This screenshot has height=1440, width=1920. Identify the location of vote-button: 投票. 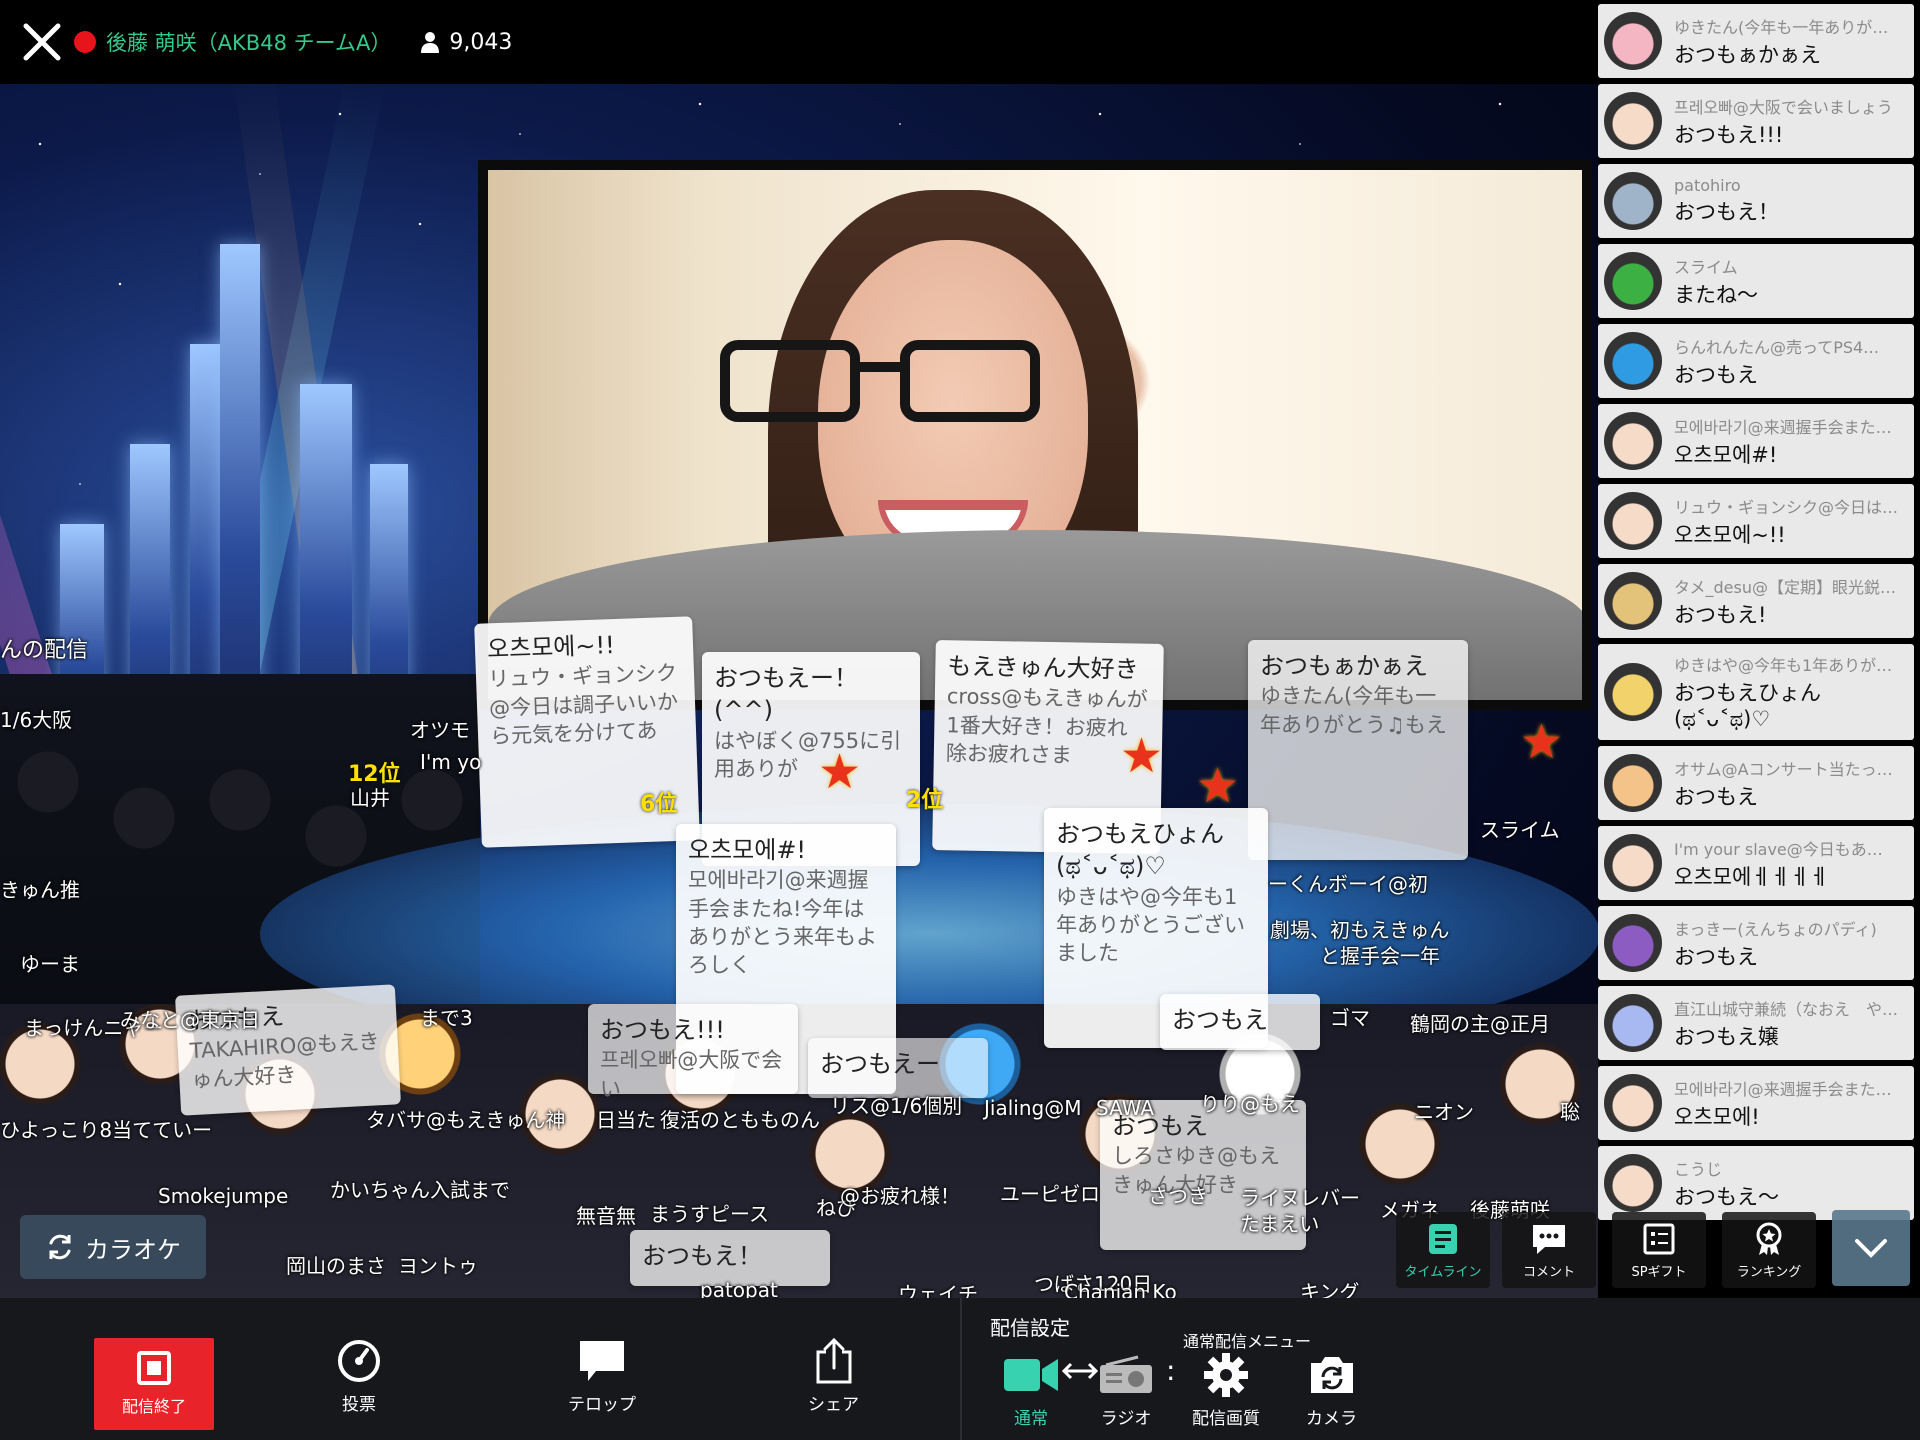
(359, 1376).